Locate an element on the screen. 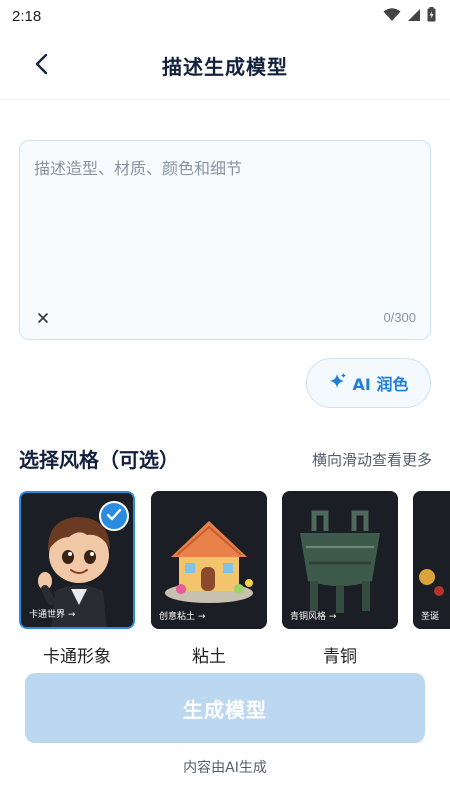  ai-polish-label: AI 润色 is located at coordinates (380, 384).